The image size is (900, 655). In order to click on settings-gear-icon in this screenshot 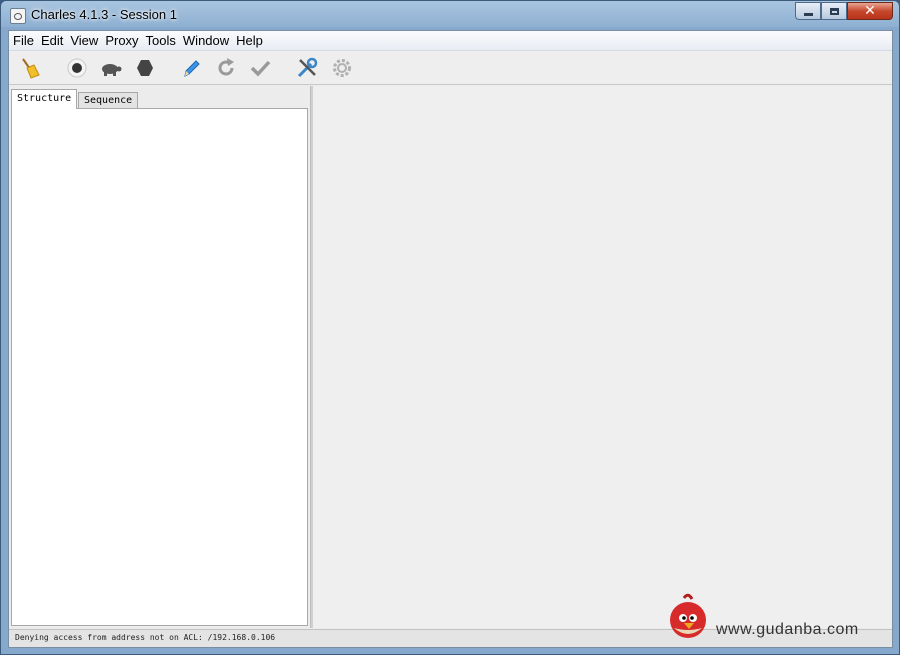, I will do `click(342, 68)`.